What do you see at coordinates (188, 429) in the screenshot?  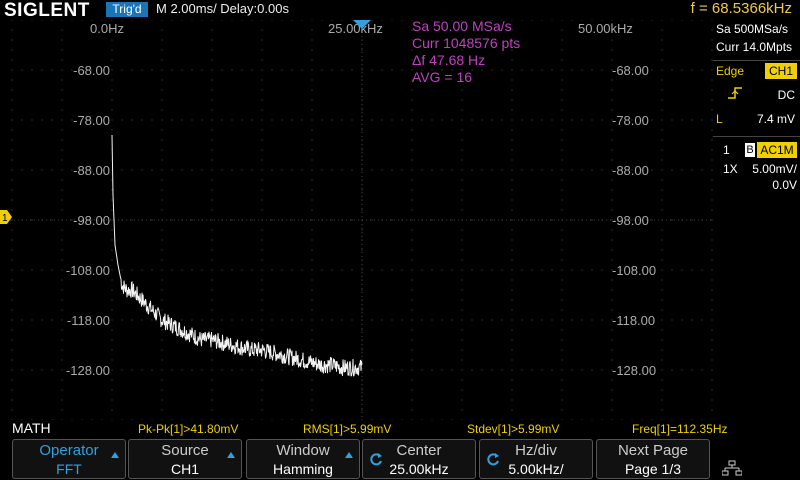 I see `measure-pkpk: Pk-Pk[1]>41.80mV` at bounding box center [188, 429].